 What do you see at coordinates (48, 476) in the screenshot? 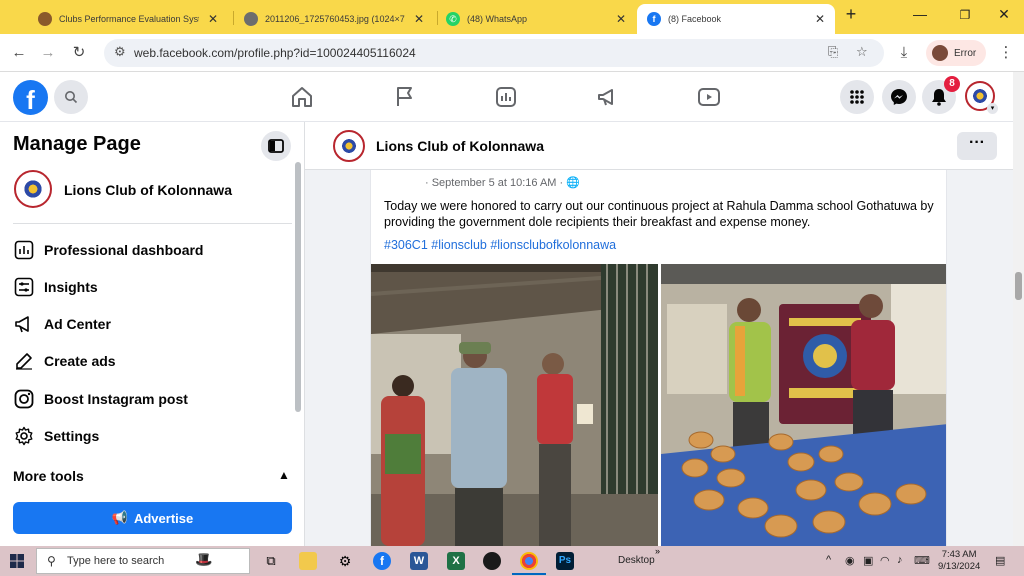
I see `more-tools-heading: More tools` at bounding box center [48, 476].